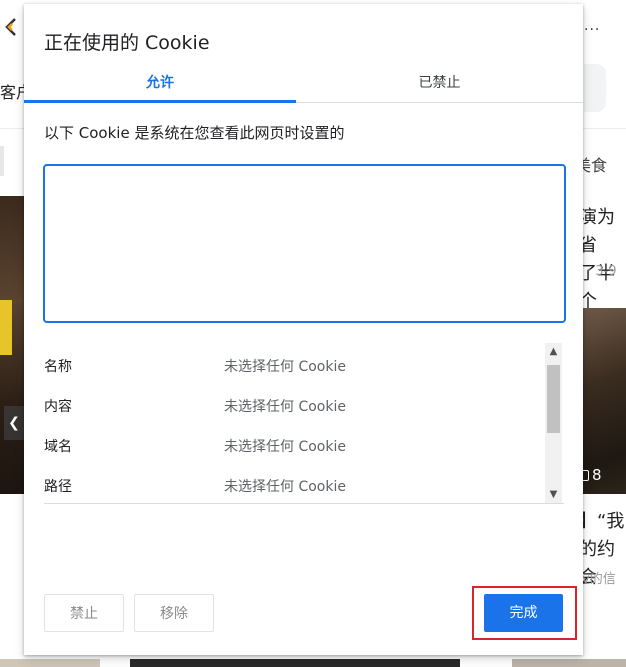 The image size is (626, 667). I want to click on remove-button: 移除, so click(174, 613).